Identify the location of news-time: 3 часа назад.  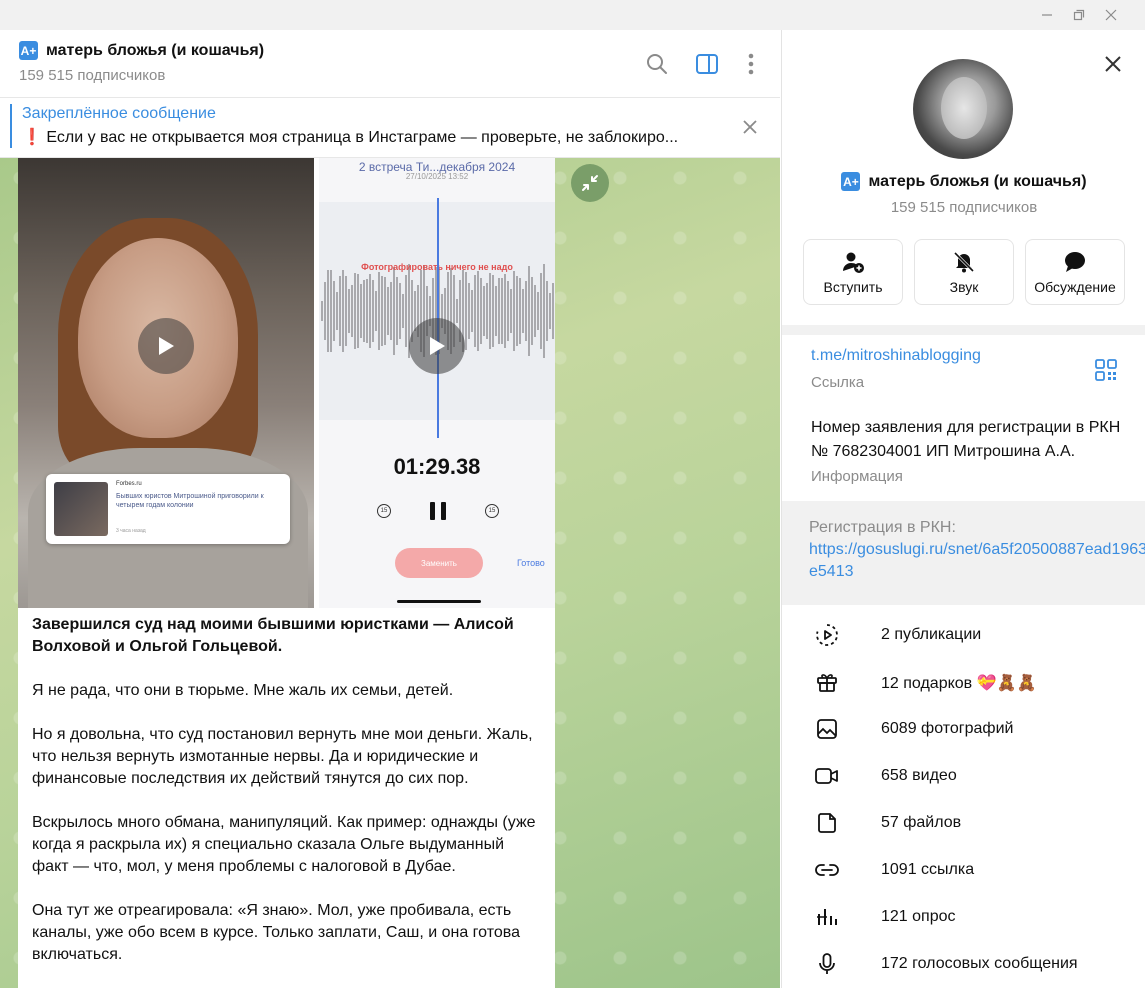
(131, 531).